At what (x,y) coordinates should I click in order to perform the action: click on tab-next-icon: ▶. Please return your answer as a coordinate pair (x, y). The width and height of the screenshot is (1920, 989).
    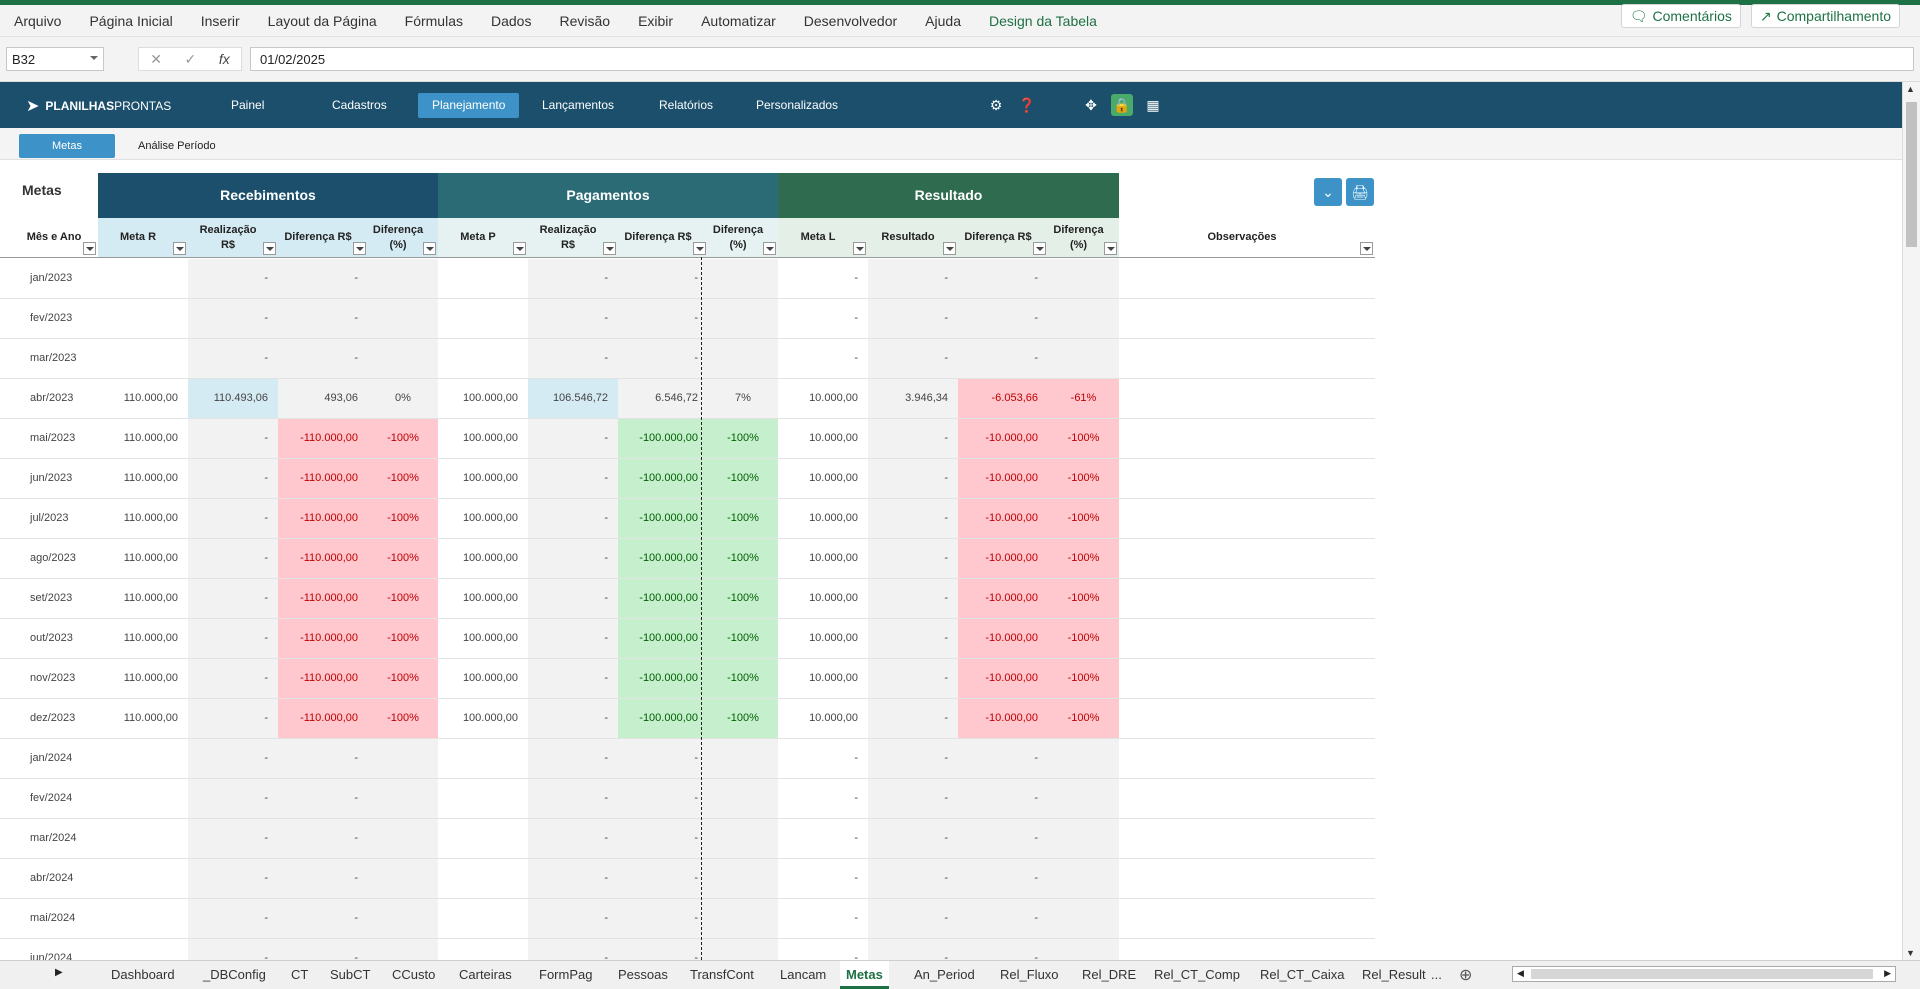
    Looking at the image, I should click on (59, 972).